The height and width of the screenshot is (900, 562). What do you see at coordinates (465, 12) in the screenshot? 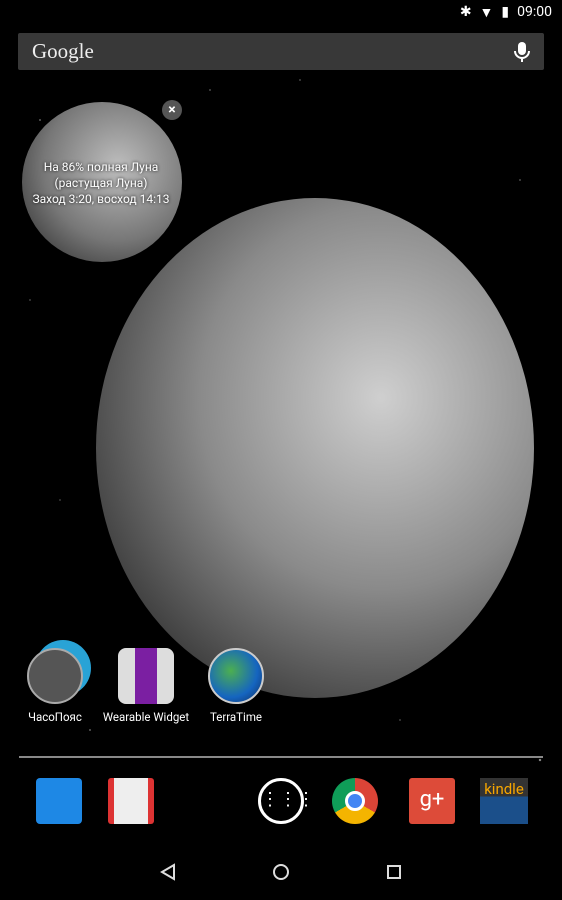
I see `bluetooth-icon: ✱` at bounding box center [465, 12].